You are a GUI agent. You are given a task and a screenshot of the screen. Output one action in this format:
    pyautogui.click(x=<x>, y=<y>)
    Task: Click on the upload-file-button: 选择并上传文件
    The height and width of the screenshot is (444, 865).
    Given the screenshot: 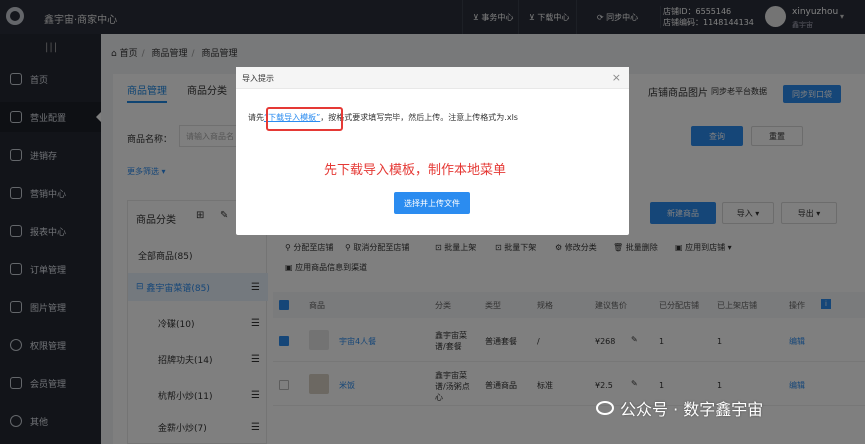 What is the action you would take?
    pyautogui.click(x=432, y=203)
    